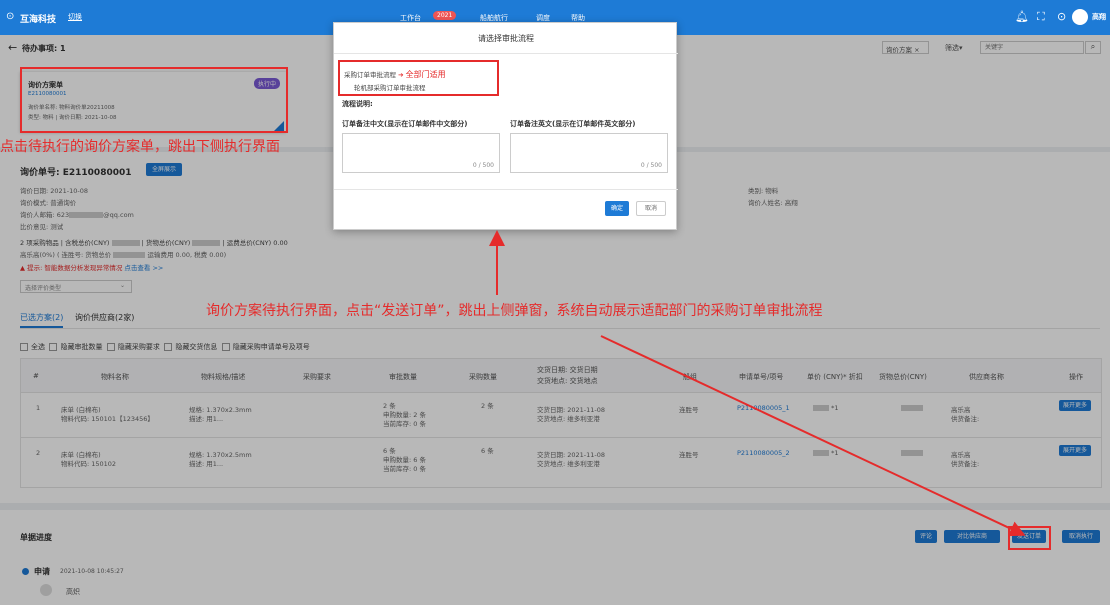 This screenshot has height=605, width=1110. What do you see at coordinates (44, 48) in the screenshot?
I see `todo-title: 待办事项: 1` at bounding box center [44, 48].